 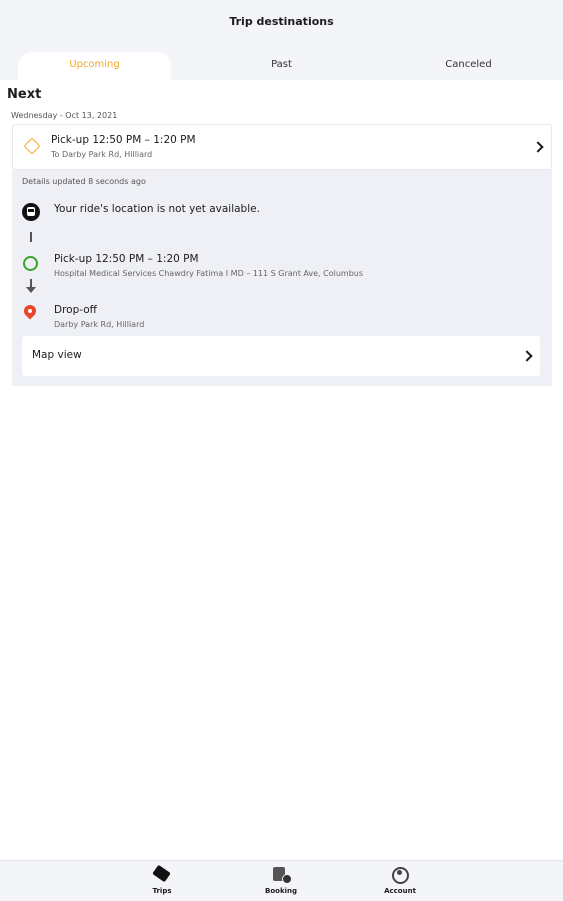 I want to click on nav-trips-label: Trips, so click(x=162, y=891).